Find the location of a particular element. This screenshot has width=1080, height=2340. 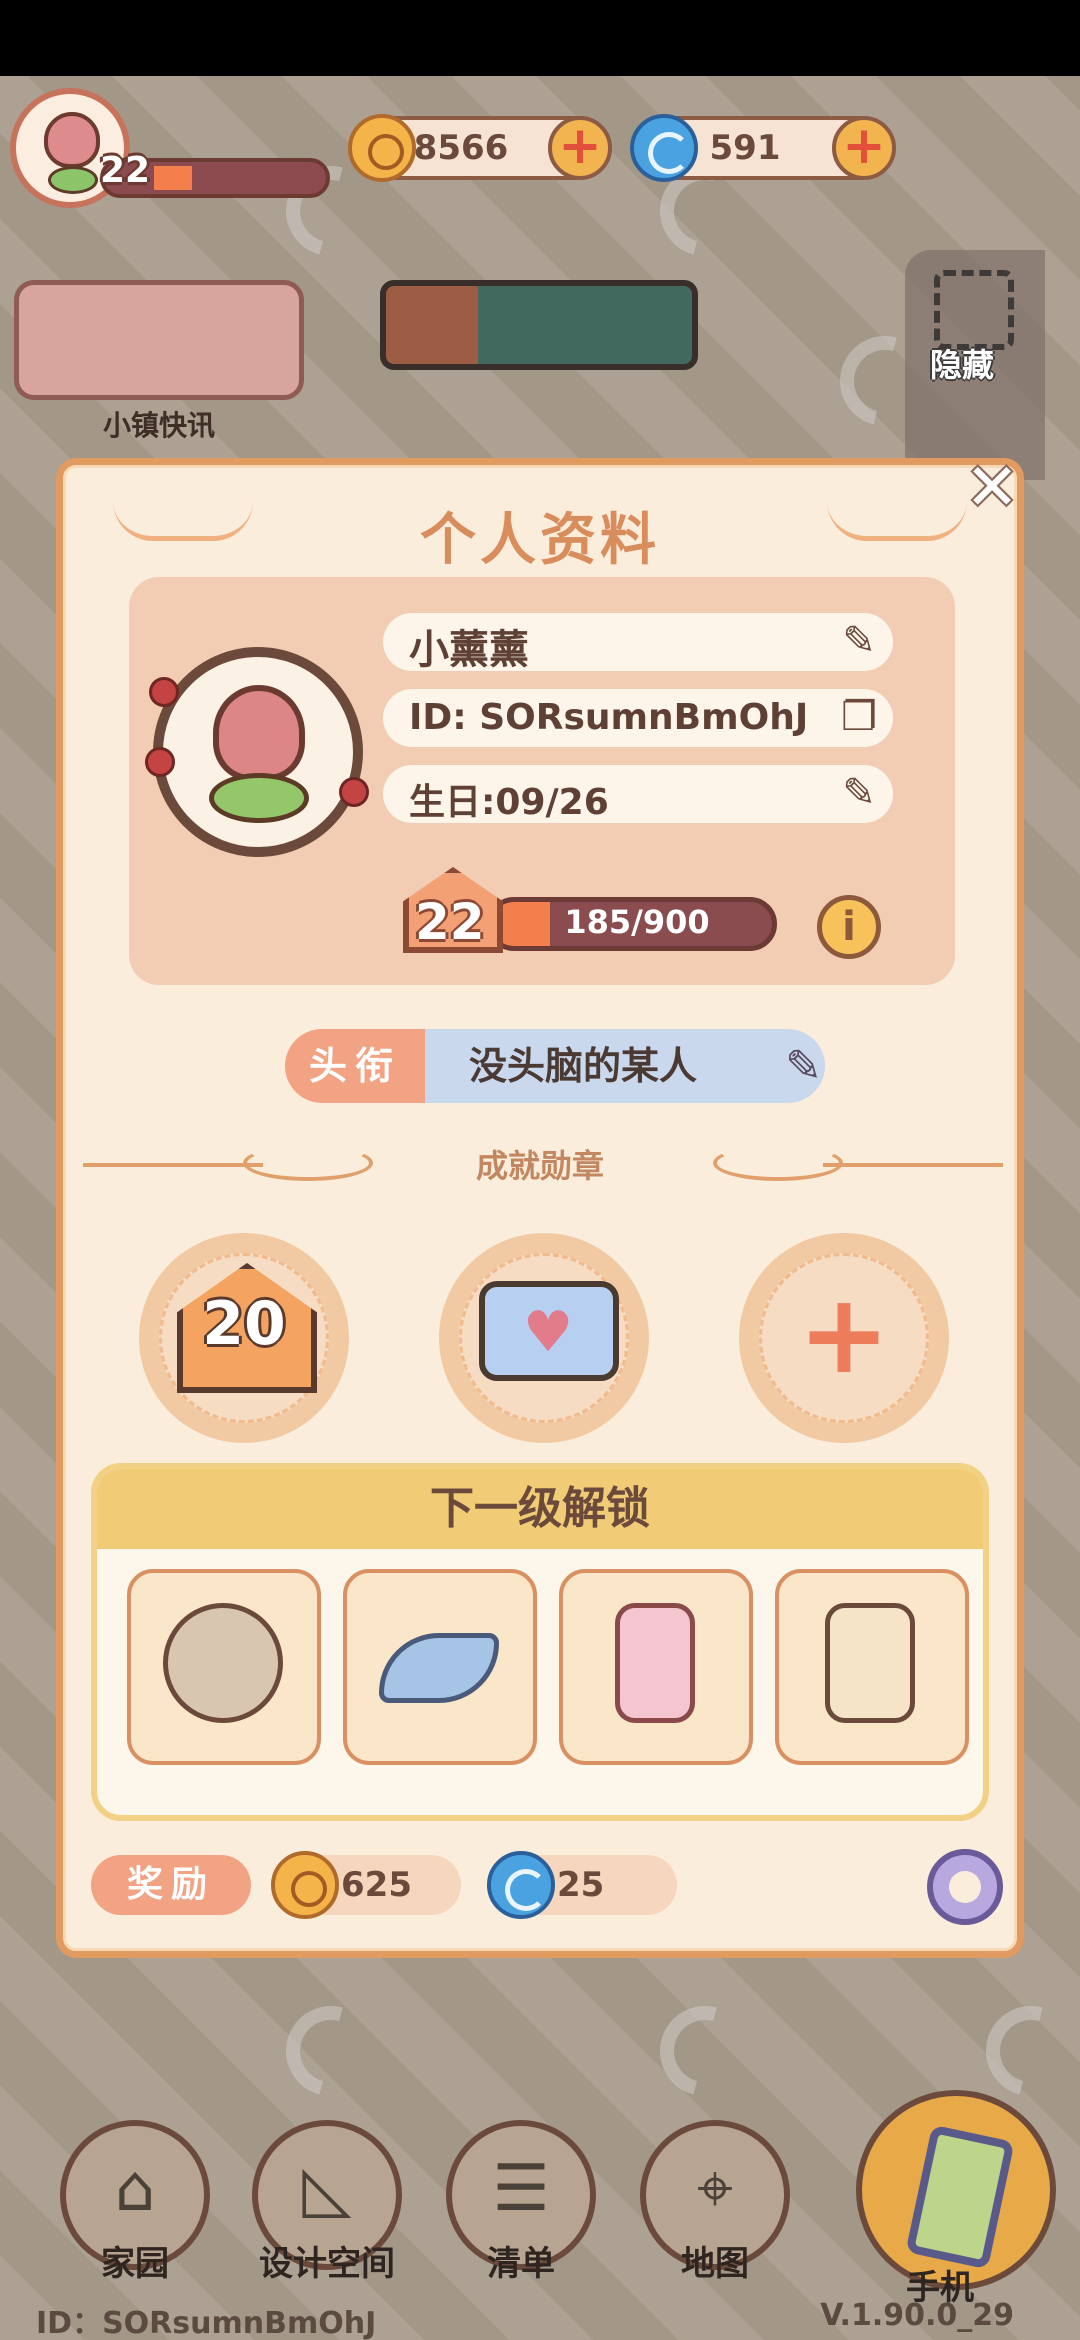

nav-list-label: 清单 is located at coordinates (521, 2264).